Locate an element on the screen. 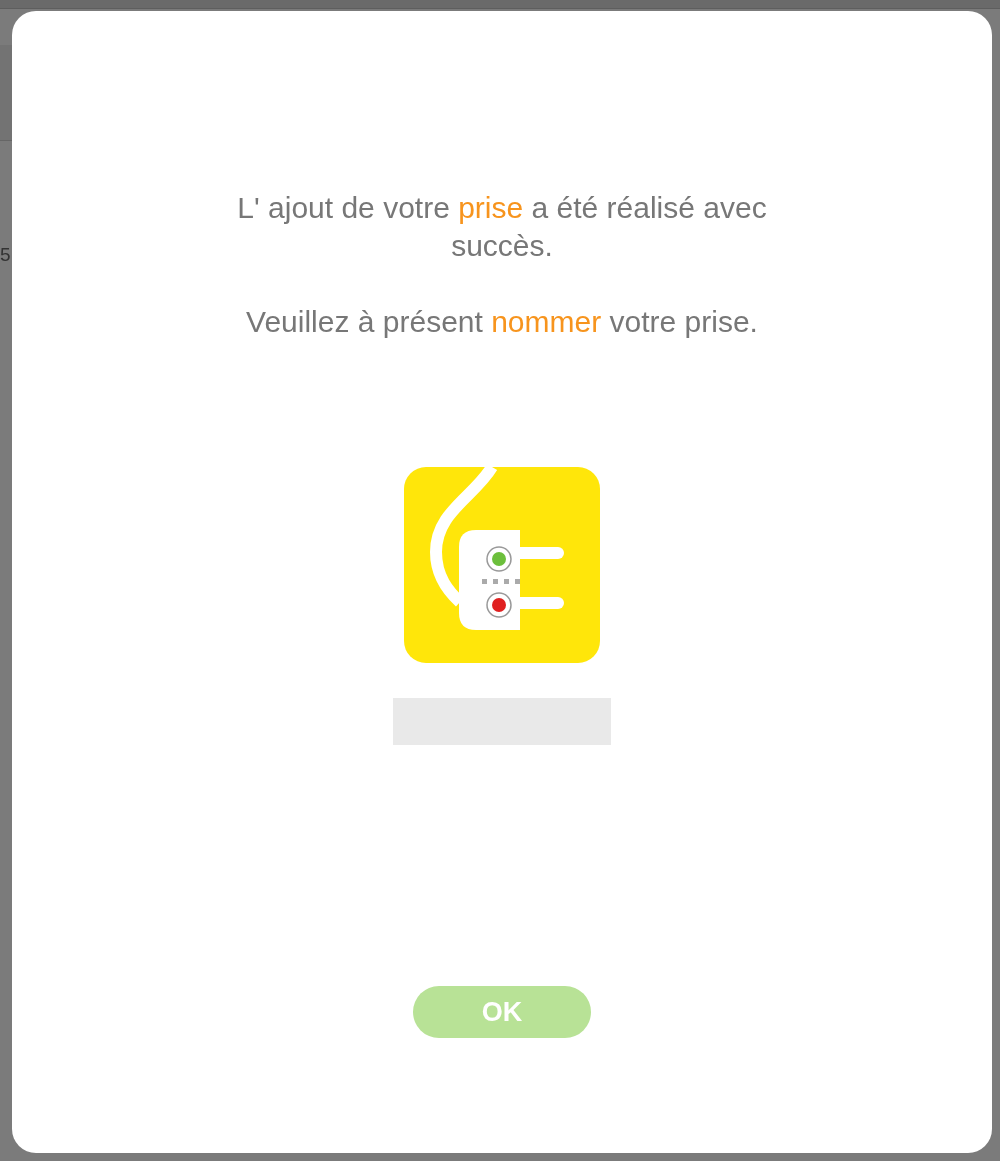 The image size is (1000, 1161). message-text: L' ajout de votre prise a été réalisé avec succès. is located at coordinates (502, 227).